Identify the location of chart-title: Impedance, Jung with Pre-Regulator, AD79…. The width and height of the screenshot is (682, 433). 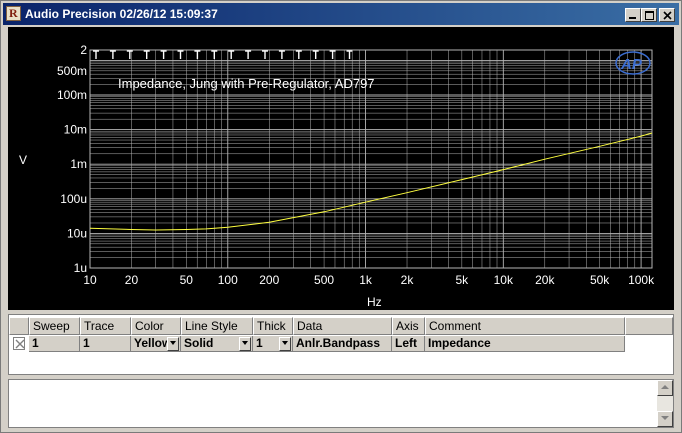
(246, 83).